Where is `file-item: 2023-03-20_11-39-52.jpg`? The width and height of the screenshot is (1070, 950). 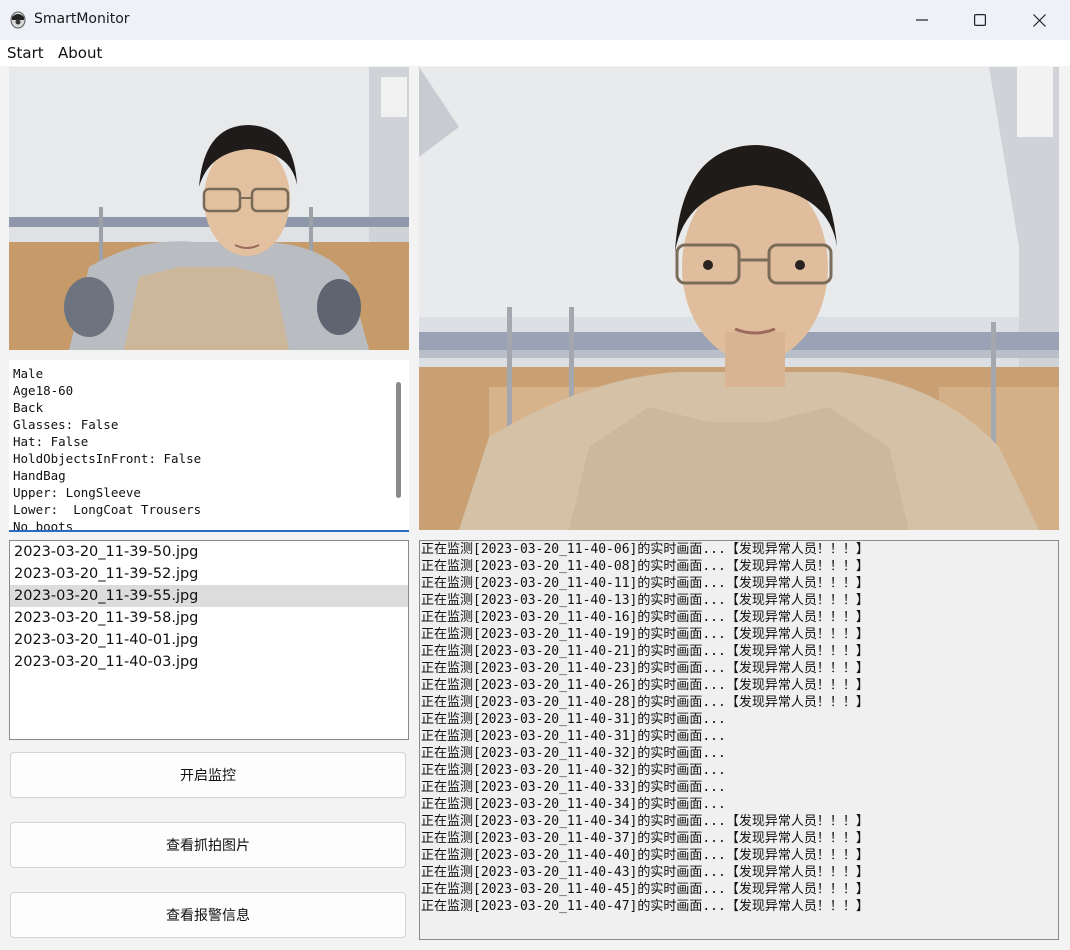
file-item: 2023-03-20_11-39-52.jpg is located at coordinates (209, 574).